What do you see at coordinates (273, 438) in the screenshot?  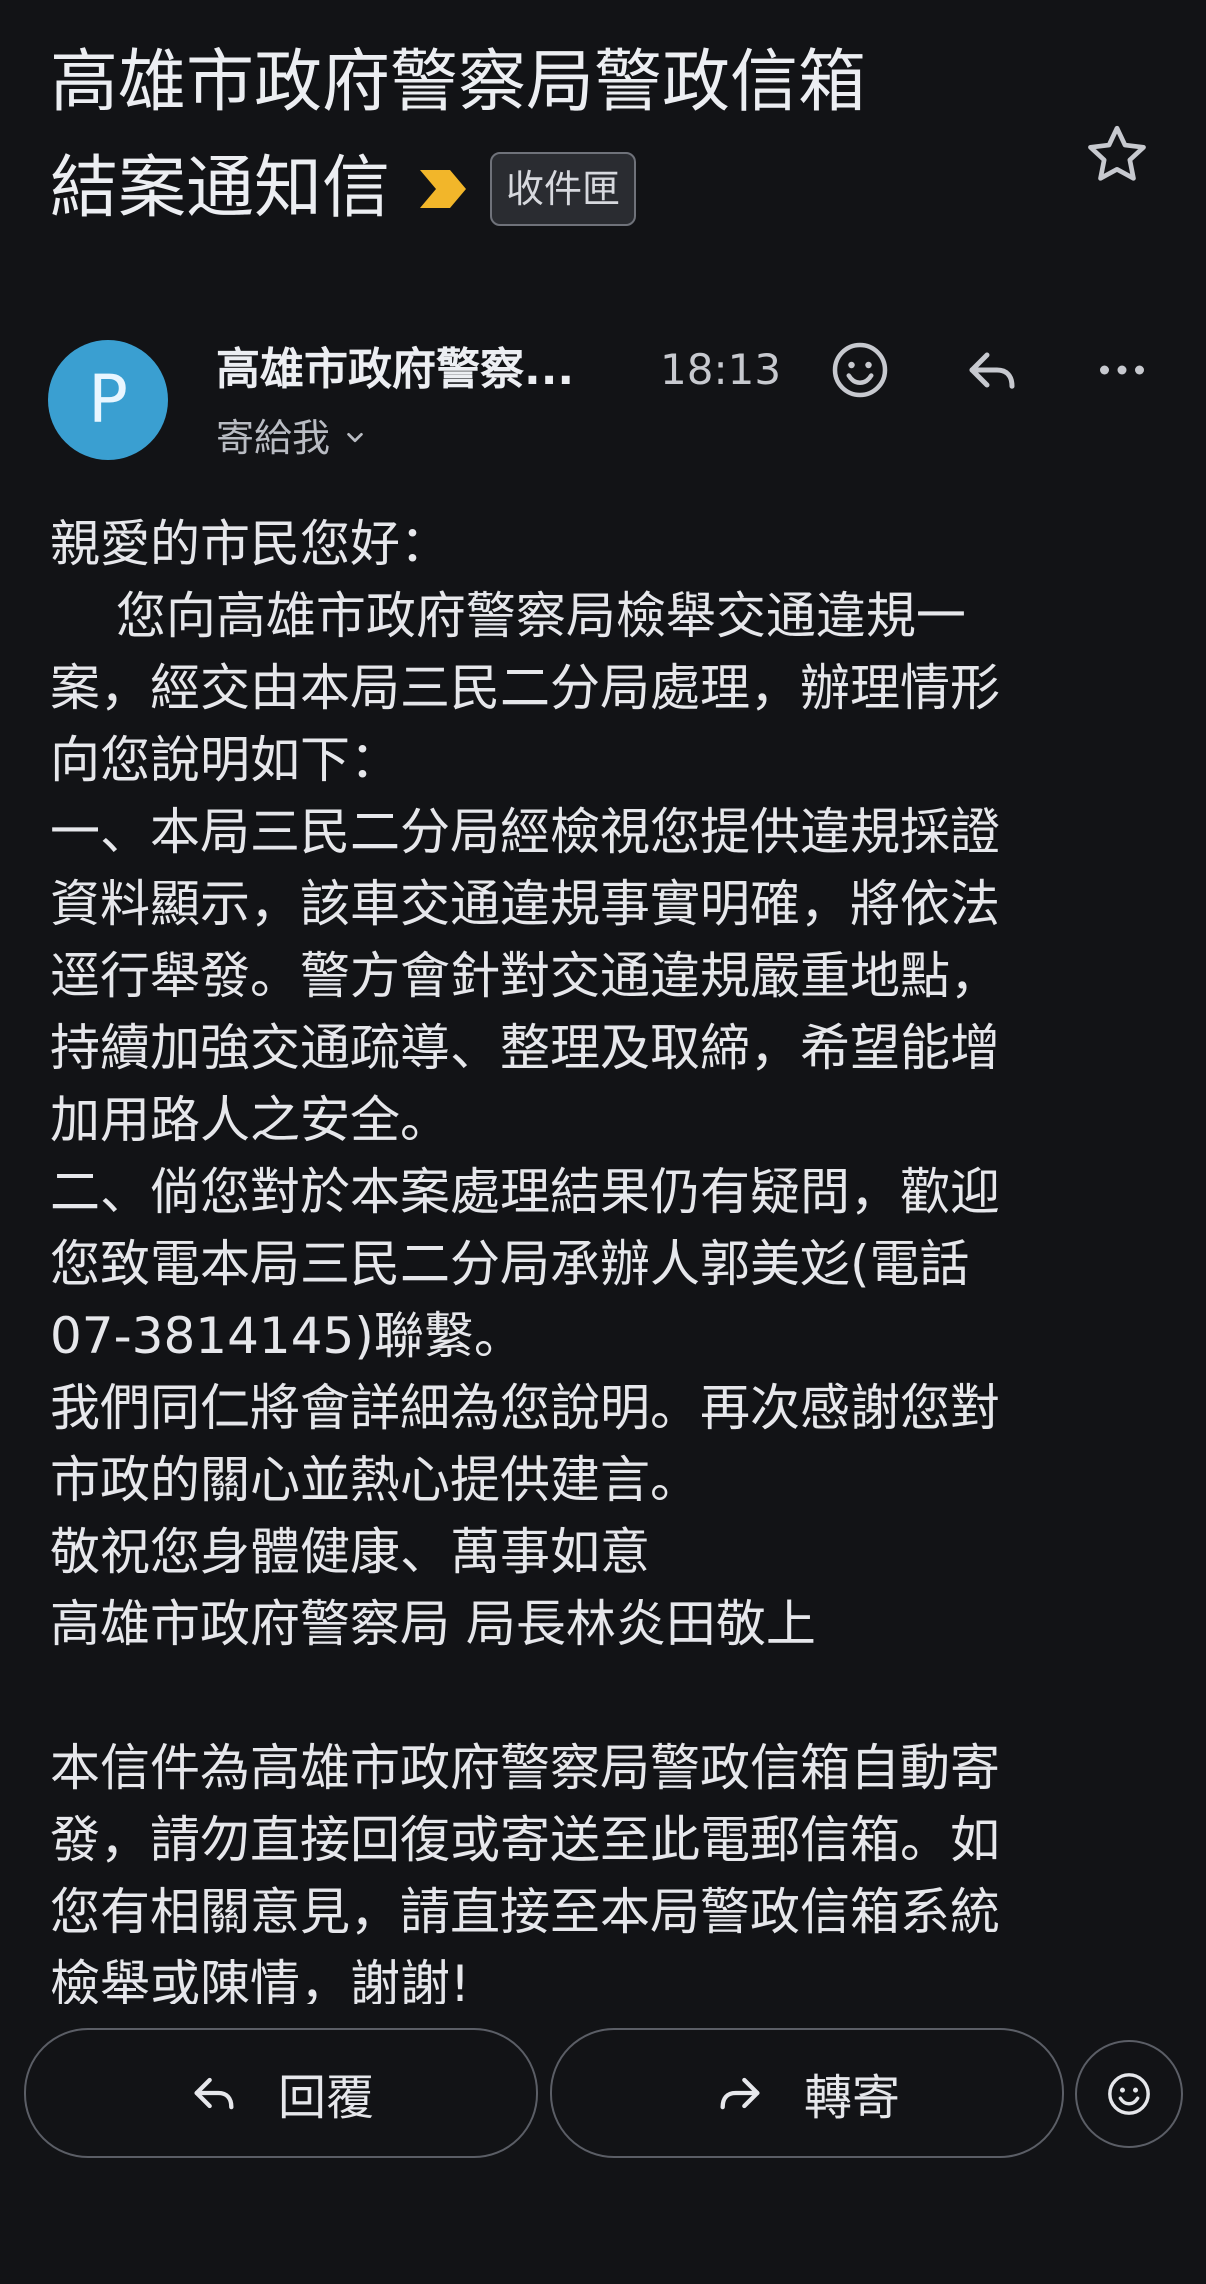 I see `recipient-label: 寄給我` at bounding box center [273, 438].